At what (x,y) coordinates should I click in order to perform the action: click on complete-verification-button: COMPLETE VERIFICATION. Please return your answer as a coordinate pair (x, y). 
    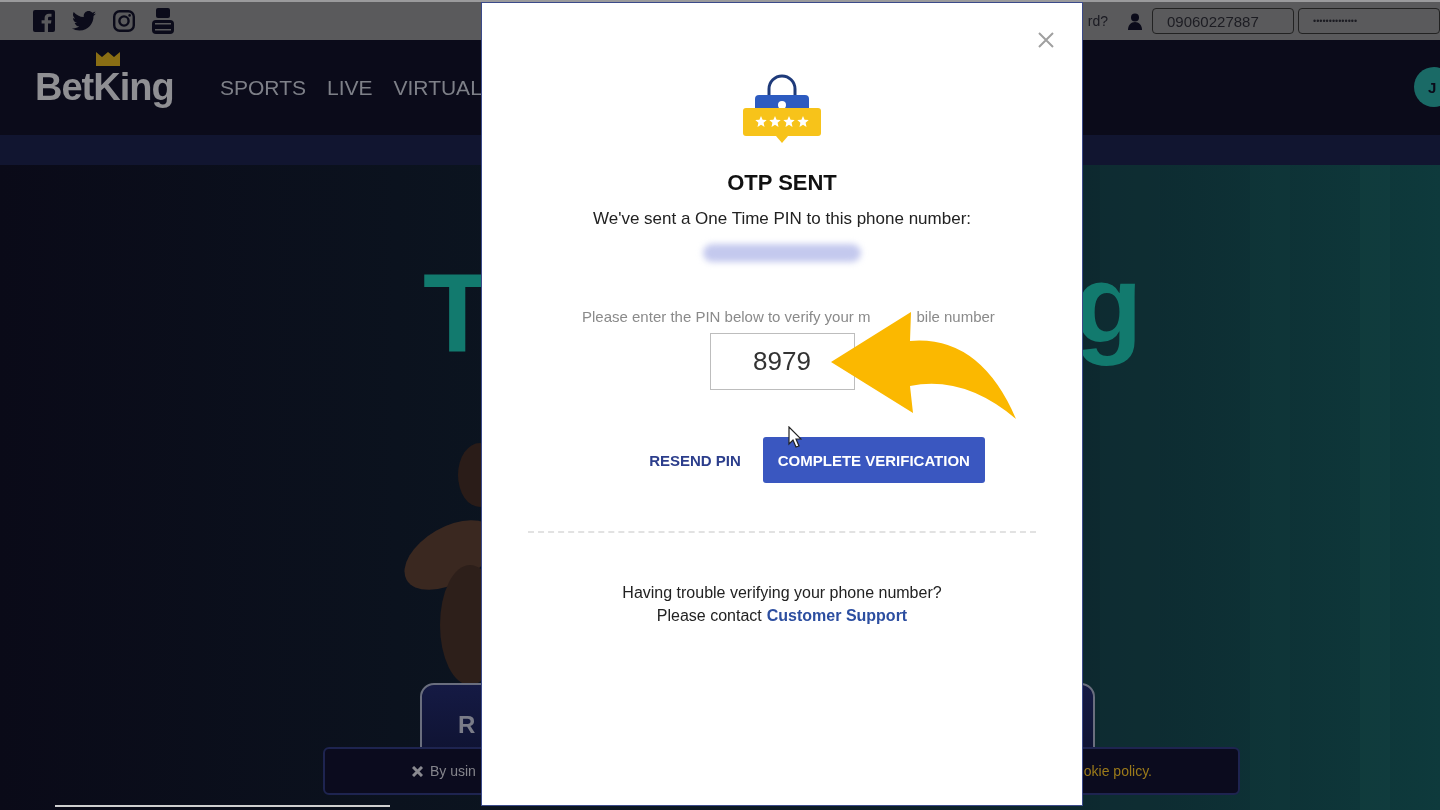
    Looking at the image, I should click on (873, 460).